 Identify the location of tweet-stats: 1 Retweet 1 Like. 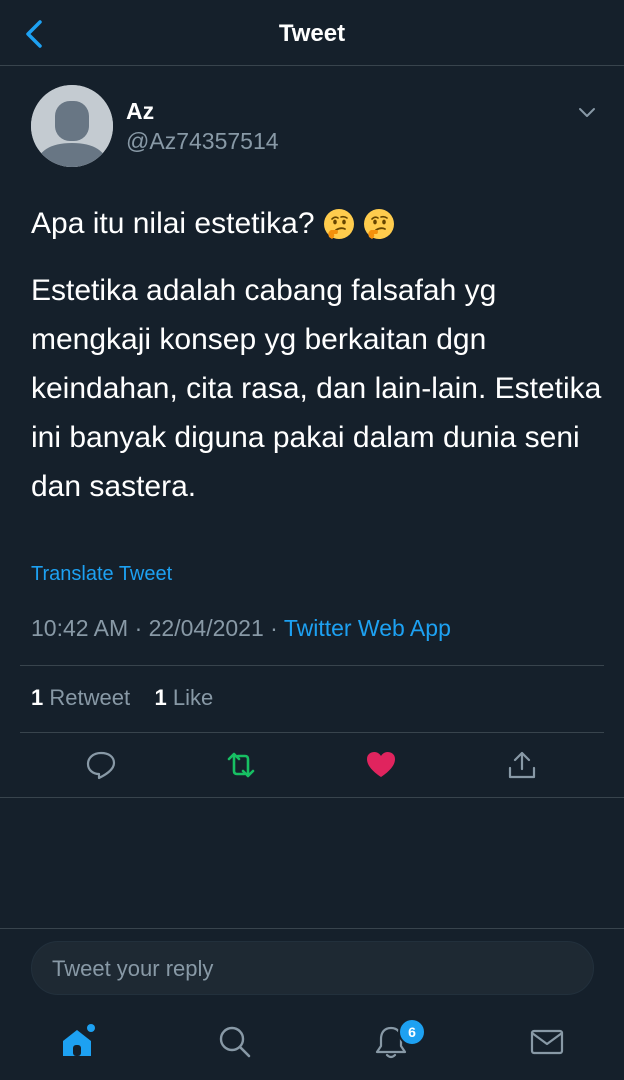
(122, 698).